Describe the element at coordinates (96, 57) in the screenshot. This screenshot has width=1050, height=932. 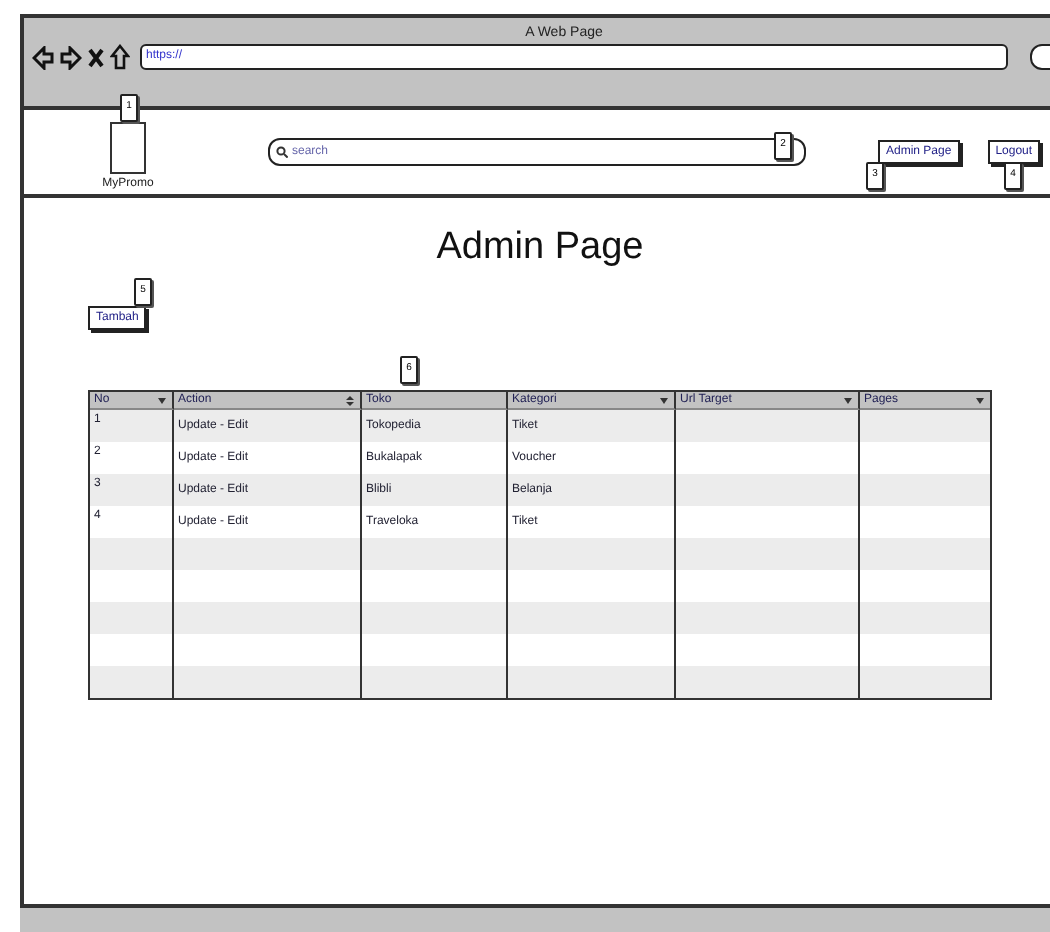
I see `close-icon` at that location.